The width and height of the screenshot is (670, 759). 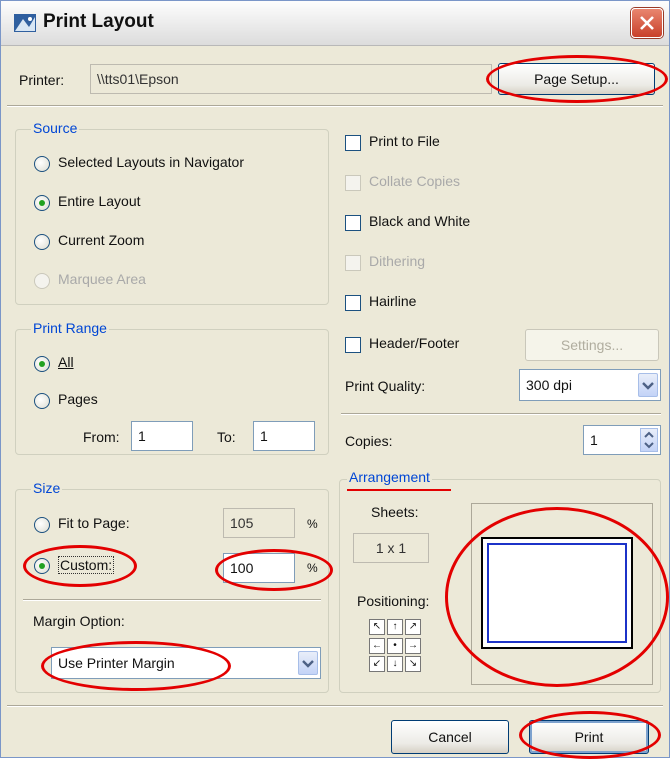 What do you see at coordinates (42, 164) in the screenshot?
I see `radio-selected-layouts` at bounding box center [42, 164].